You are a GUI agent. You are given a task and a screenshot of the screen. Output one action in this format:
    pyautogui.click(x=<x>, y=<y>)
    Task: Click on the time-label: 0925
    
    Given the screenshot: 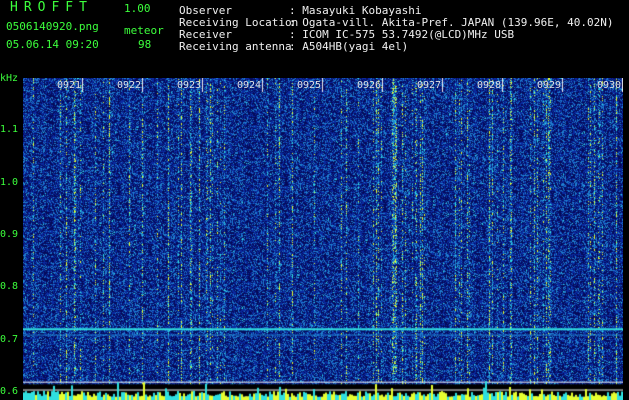 What is the action you would take?
    pyautogui.click(x=309, y=85)
    